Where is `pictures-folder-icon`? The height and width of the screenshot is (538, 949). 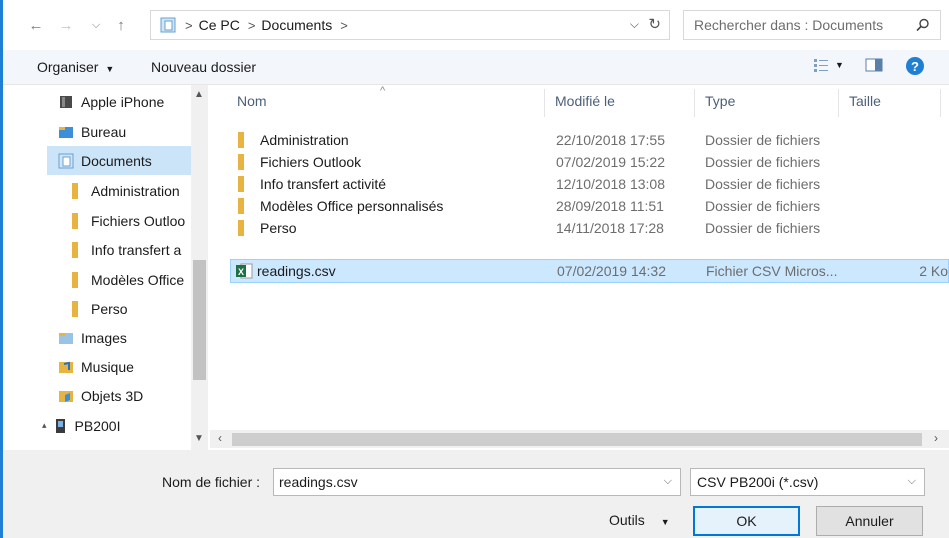
pictures-folder-icon is located at coordinates (66, 338).